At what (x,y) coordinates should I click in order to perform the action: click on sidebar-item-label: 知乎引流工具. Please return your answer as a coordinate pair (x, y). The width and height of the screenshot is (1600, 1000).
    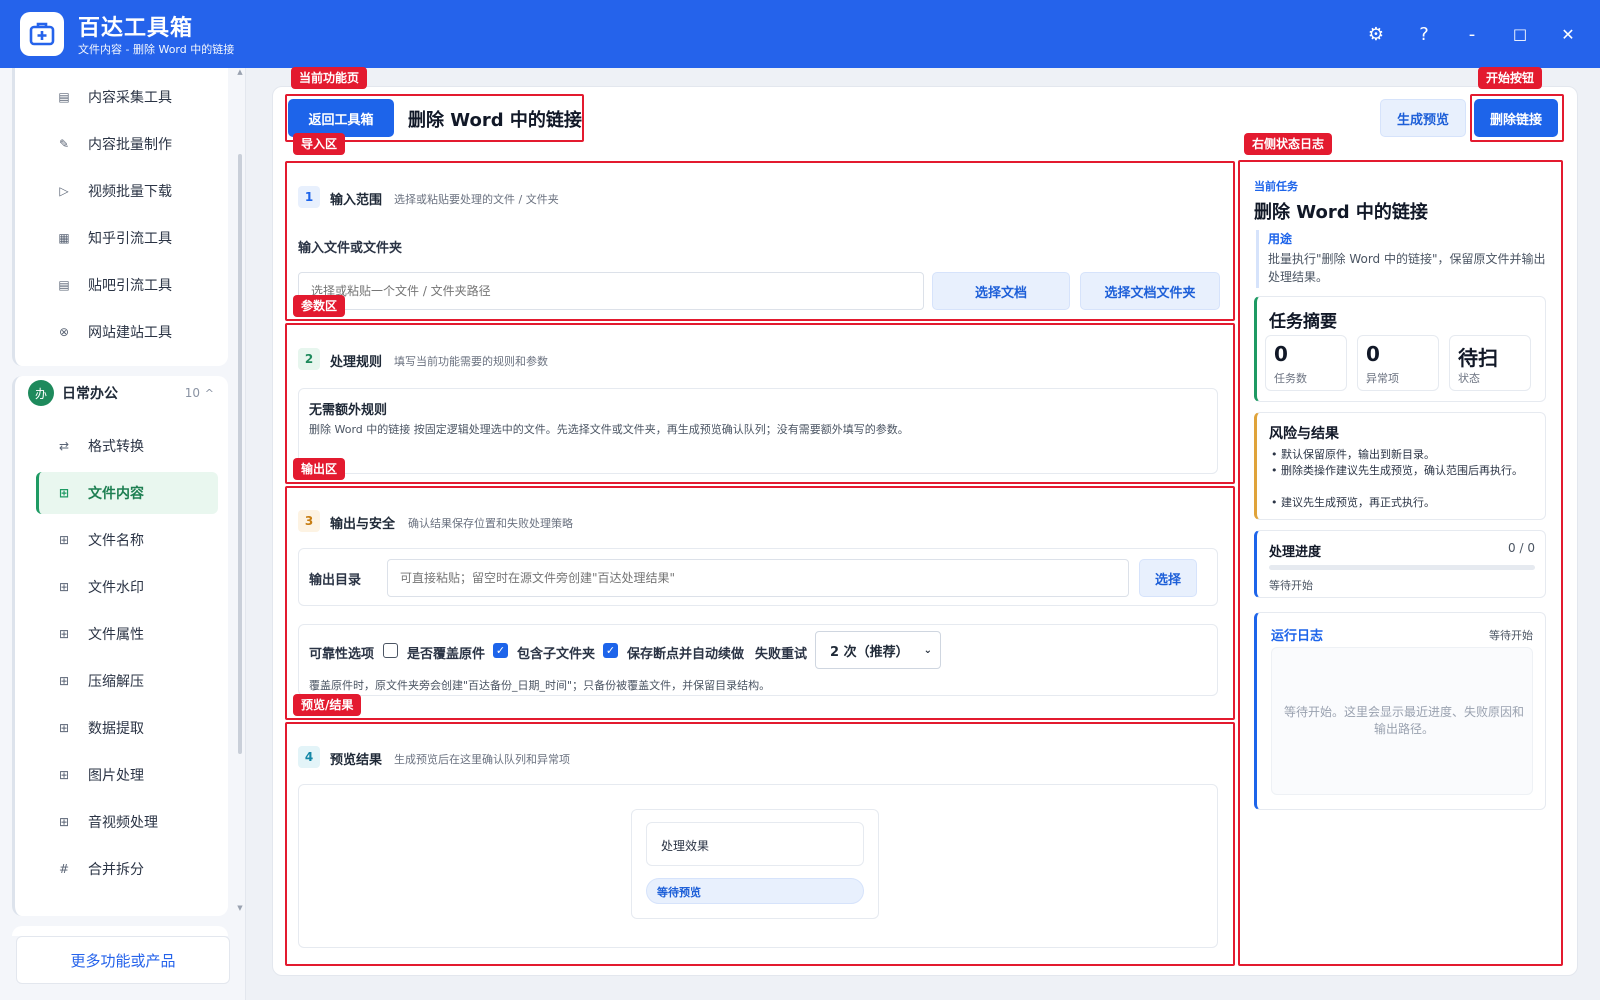
    Looking at the image, I should click on (130, 239).